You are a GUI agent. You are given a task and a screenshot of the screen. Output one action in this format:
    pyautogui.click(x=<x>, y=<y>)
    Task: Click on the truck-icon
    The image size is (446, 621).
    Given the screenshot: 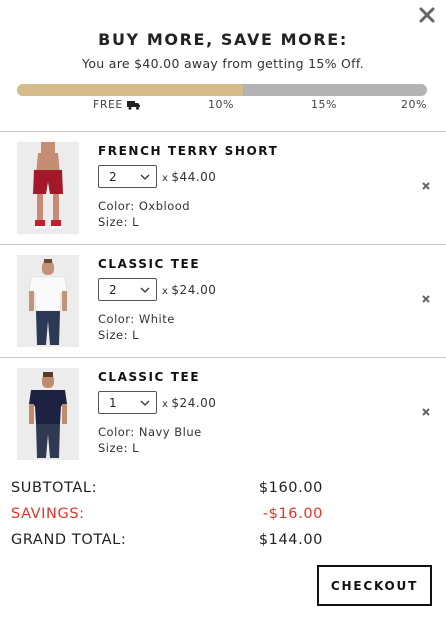 What is the action you would take?
    pyautogui.click(x=133, y=105)
    